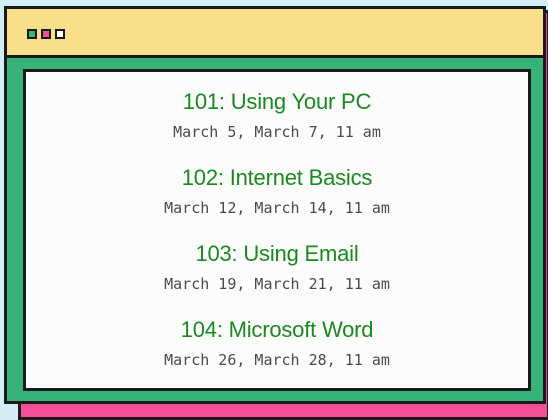 The width and height of the screenshot is (548, 420). What do you see at coordinates (277, 253) in the screenshot?
I see `course-title: 103: Using Email` at bounding box center [277, 253].